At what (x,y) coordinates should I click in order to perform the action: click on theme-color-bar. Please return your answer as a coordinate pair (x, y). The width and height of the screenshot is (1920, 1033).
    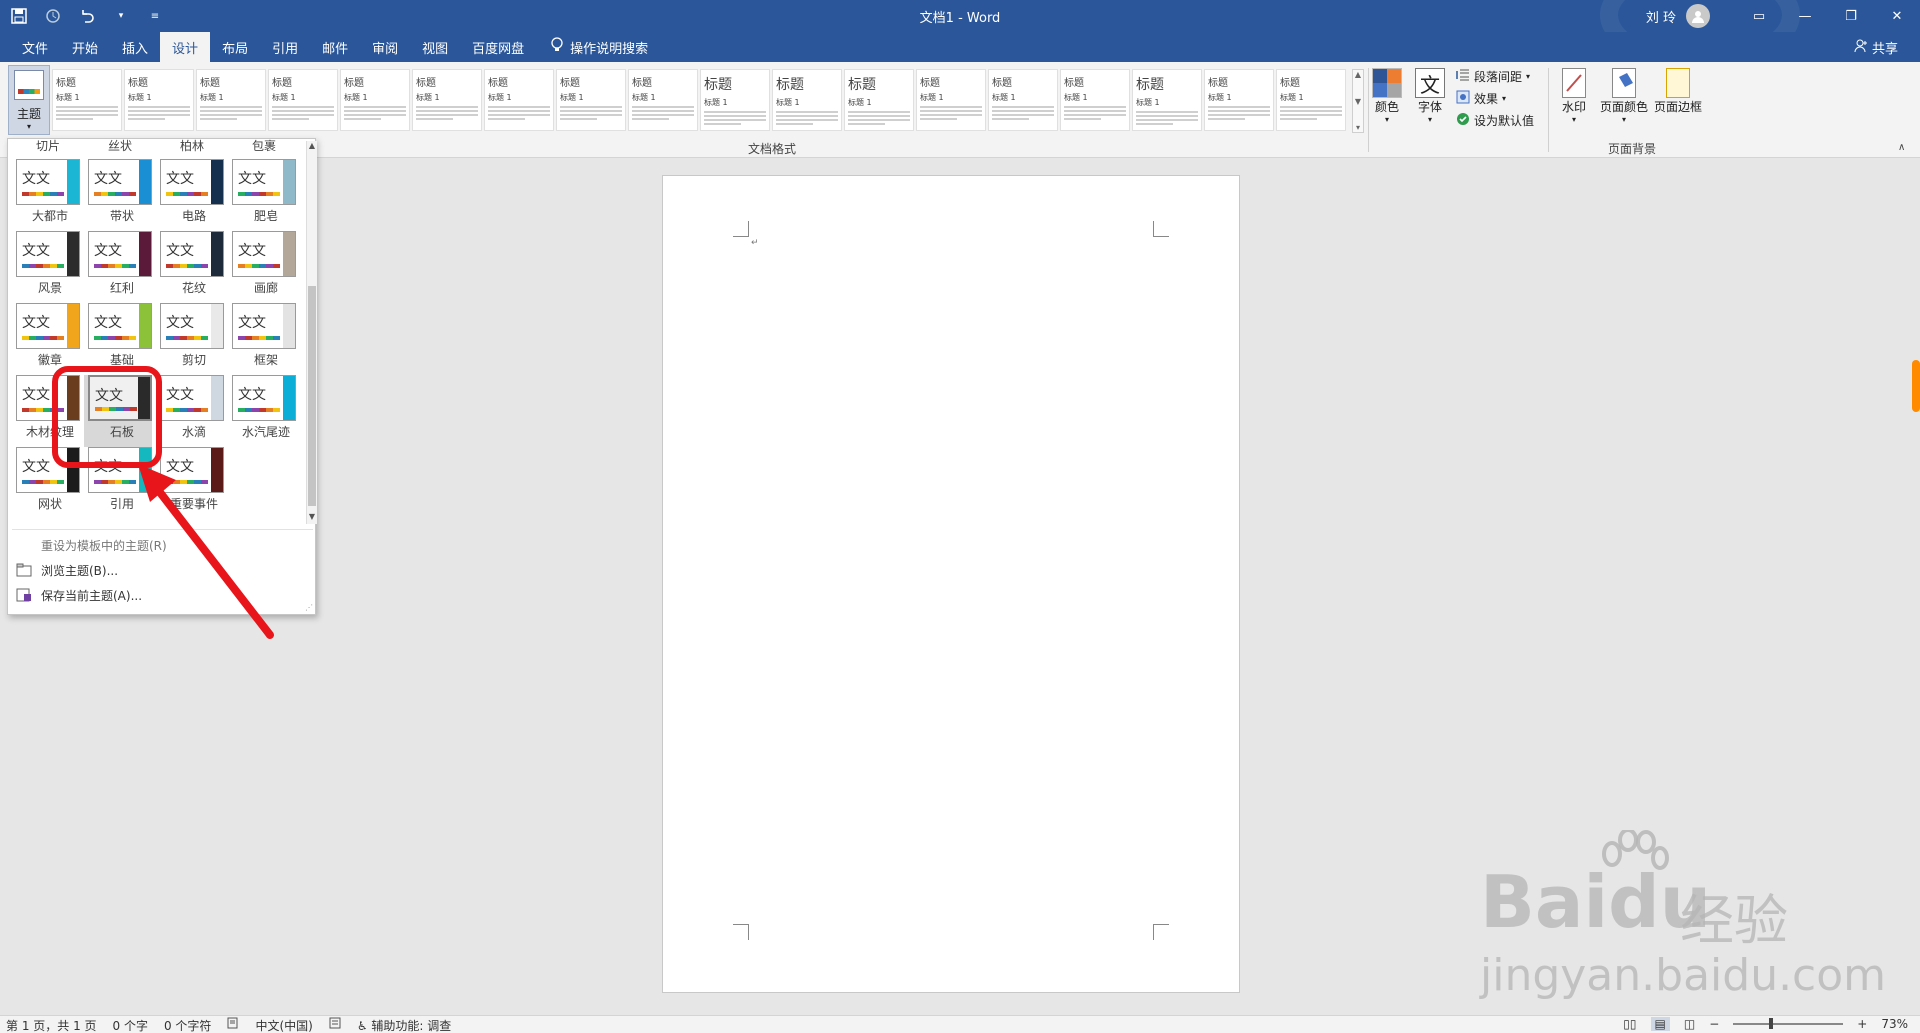
    Looking at the image, I should click on (43, 266).